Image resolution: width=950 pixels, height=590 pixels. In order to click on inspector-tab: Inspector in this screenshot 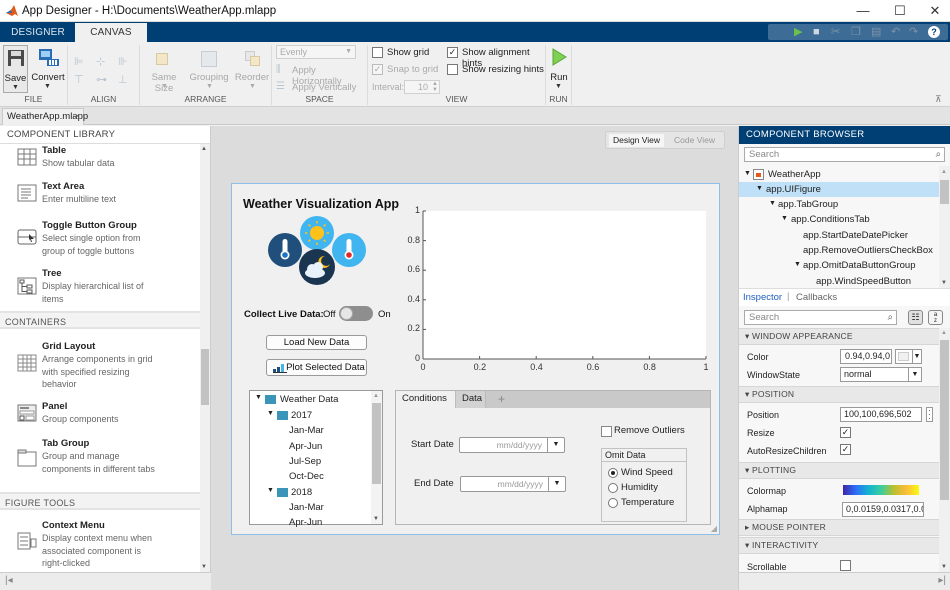, I will do `click(762, 297)`.